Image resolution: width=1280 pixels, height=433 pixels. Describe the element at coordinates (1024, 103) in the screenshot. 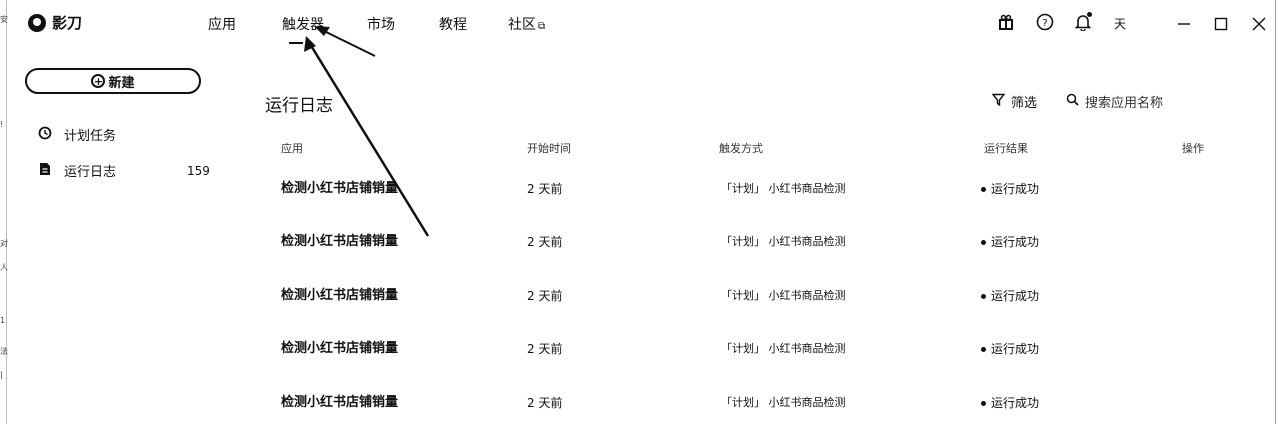

I see `filter-label: 筛选` at that location.